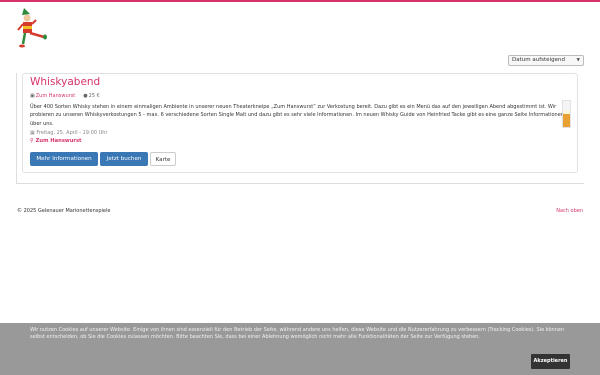 This screenshot has height=375, width=600. Describe the element at coordinates (163, 159) in the screenshot. I see `map-button: Karte` at that location.